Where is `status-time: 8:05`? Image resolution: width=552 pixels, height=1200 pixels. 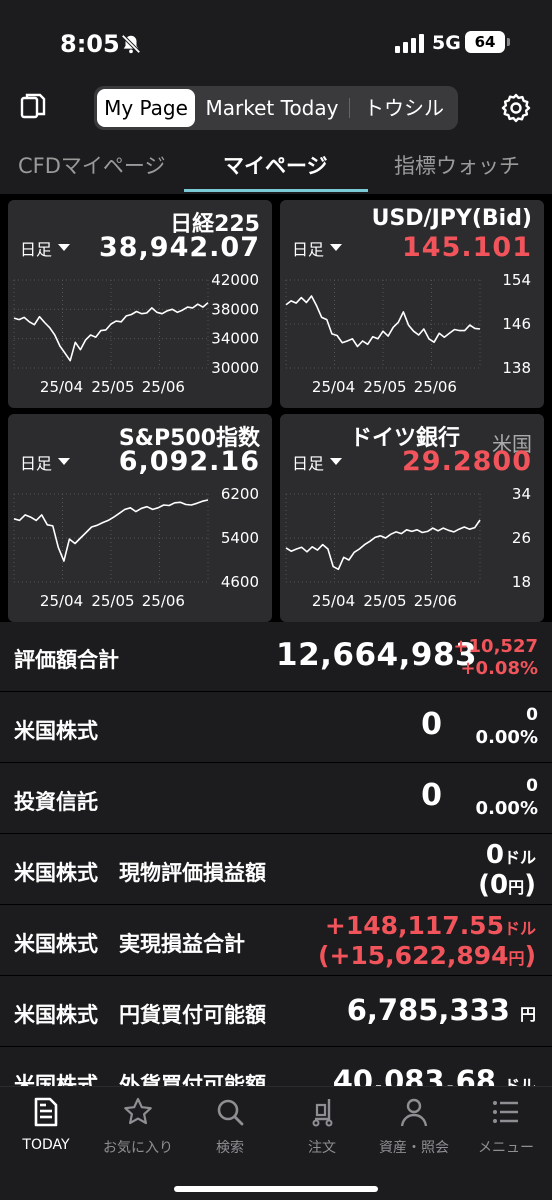
status-time: 8:05 is located at coordinates (90, 44).